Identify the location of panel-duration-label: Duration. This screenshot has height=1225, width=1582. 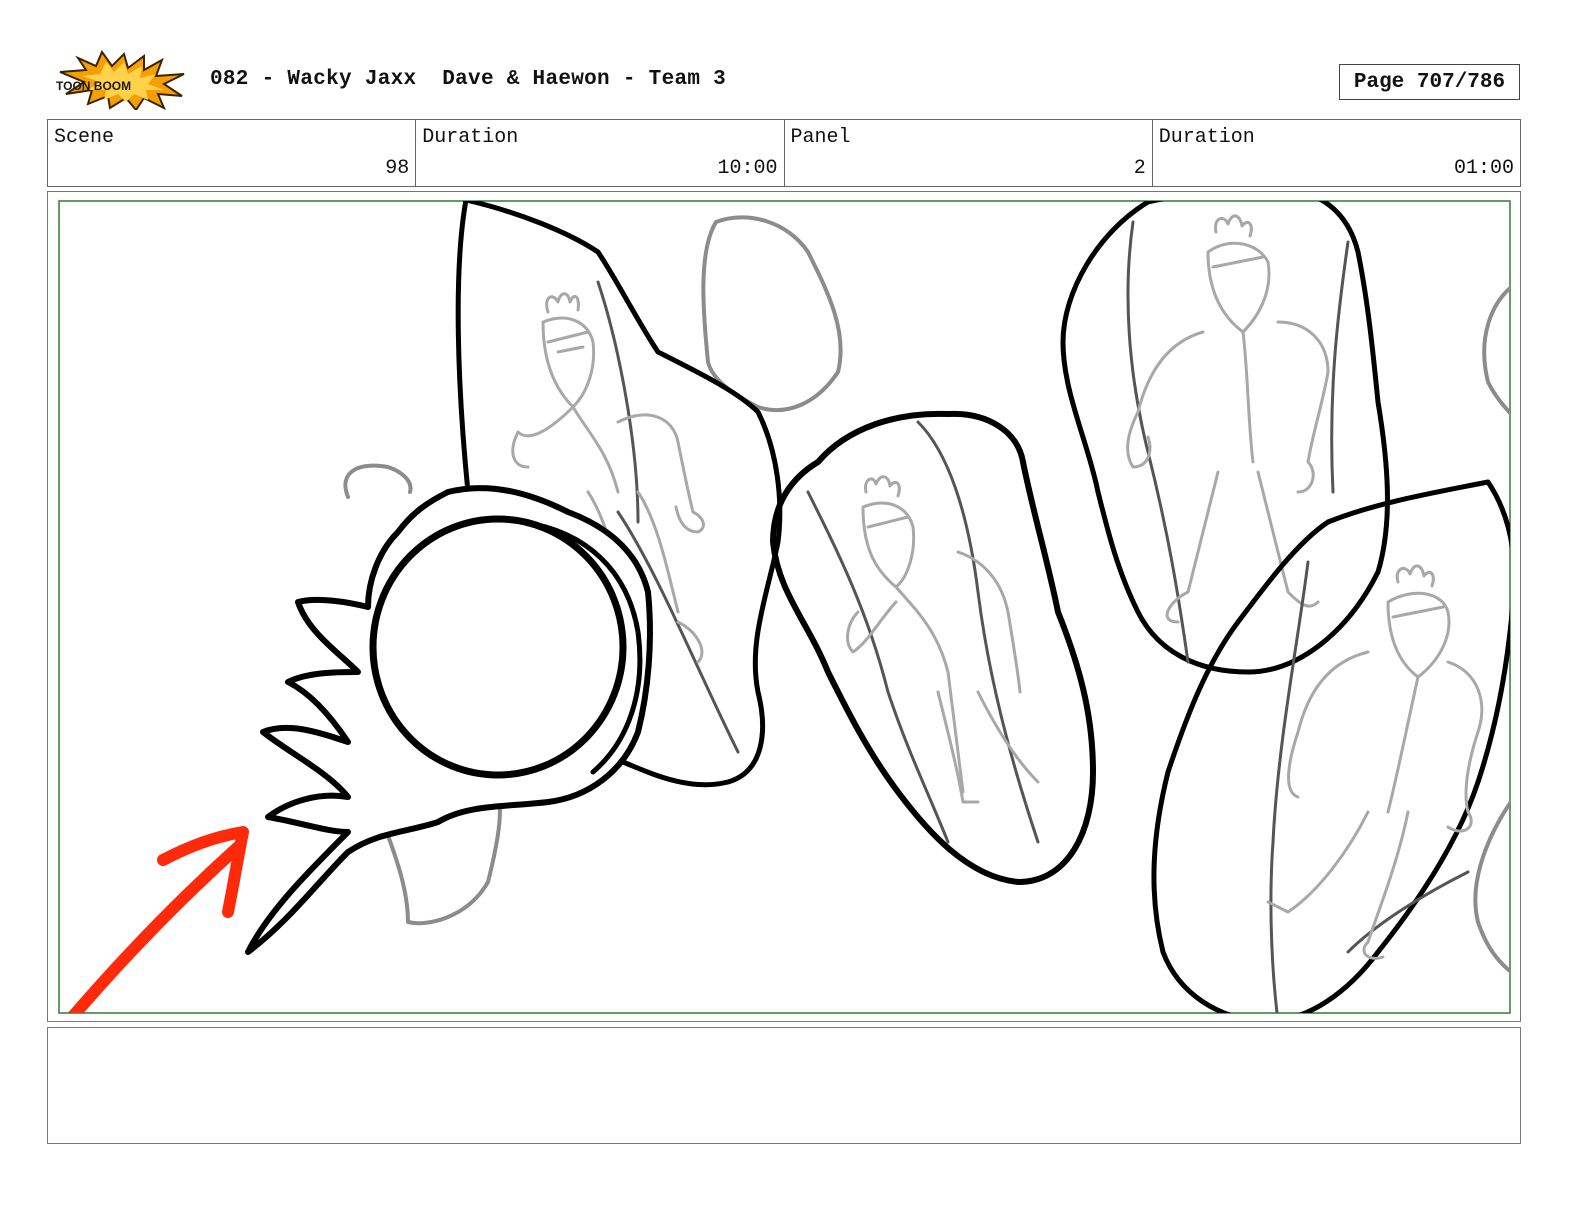
(1206, 137).